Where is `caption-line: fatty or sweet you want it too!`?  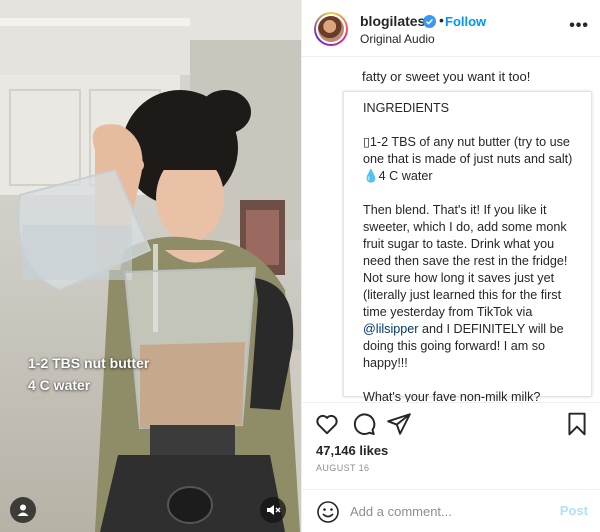 caption-line: fatty or sweet you want it too! is located at coordinates (446, 76).